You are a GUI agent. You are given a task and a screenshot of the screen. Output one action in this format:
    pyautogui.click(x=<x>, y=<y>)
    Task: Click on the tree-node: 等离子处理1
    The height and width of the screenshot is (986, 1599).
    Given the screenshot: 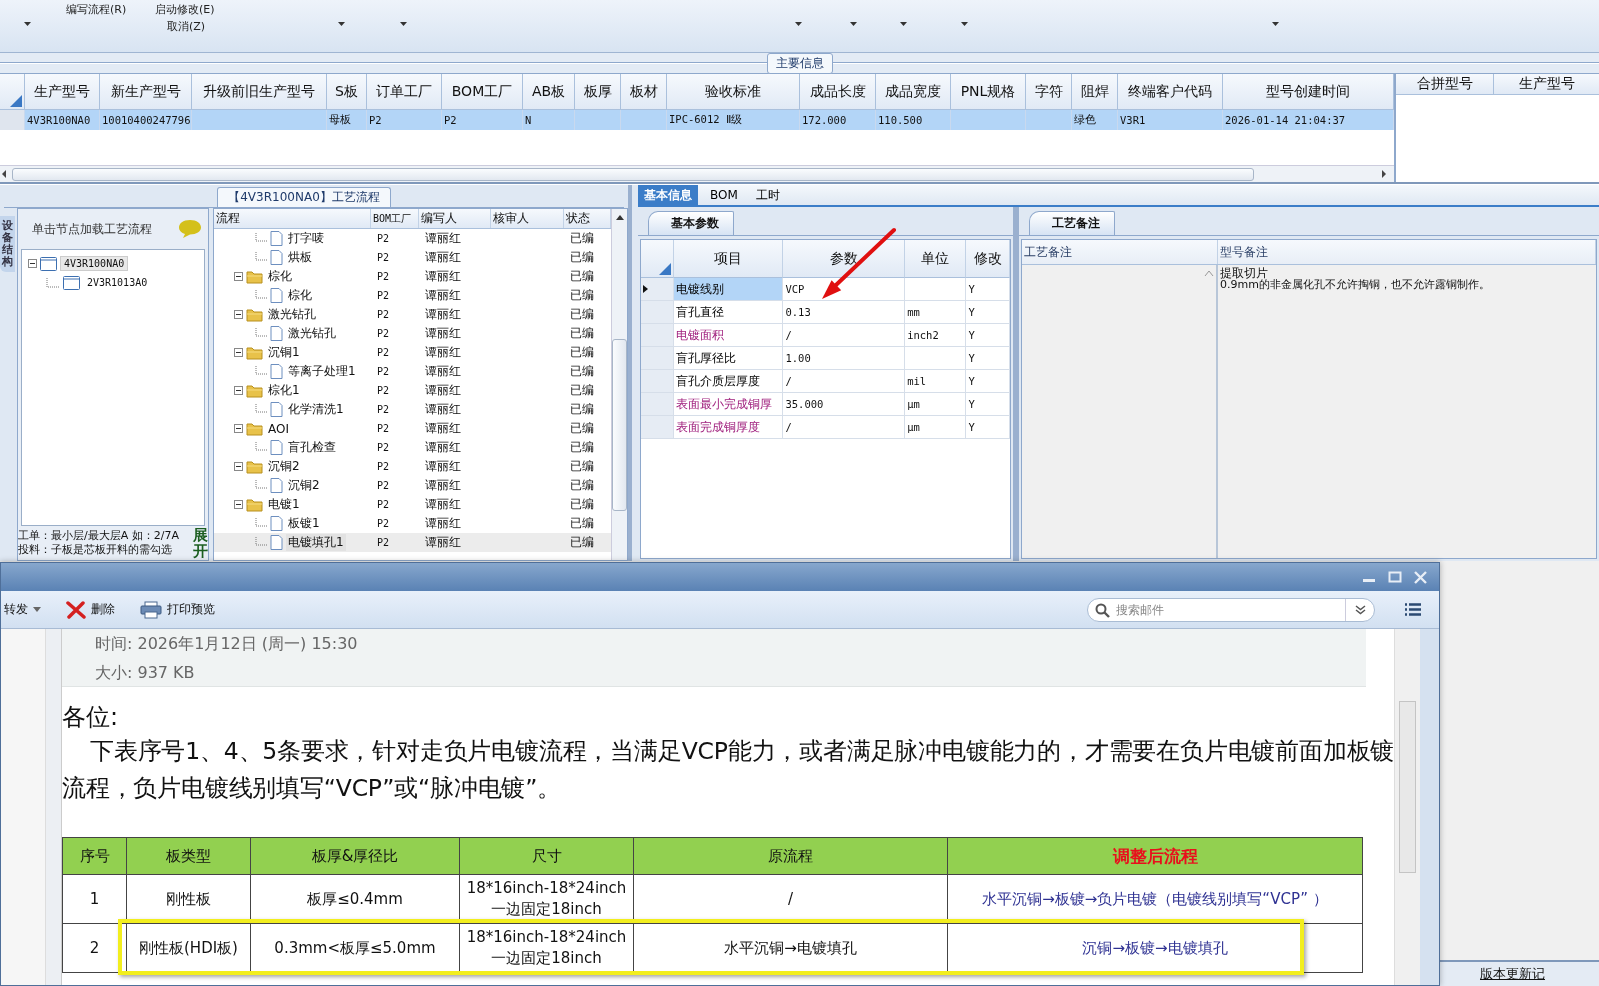 What is the action you would take?
    pyautogui.click(x=322, y=371)
    